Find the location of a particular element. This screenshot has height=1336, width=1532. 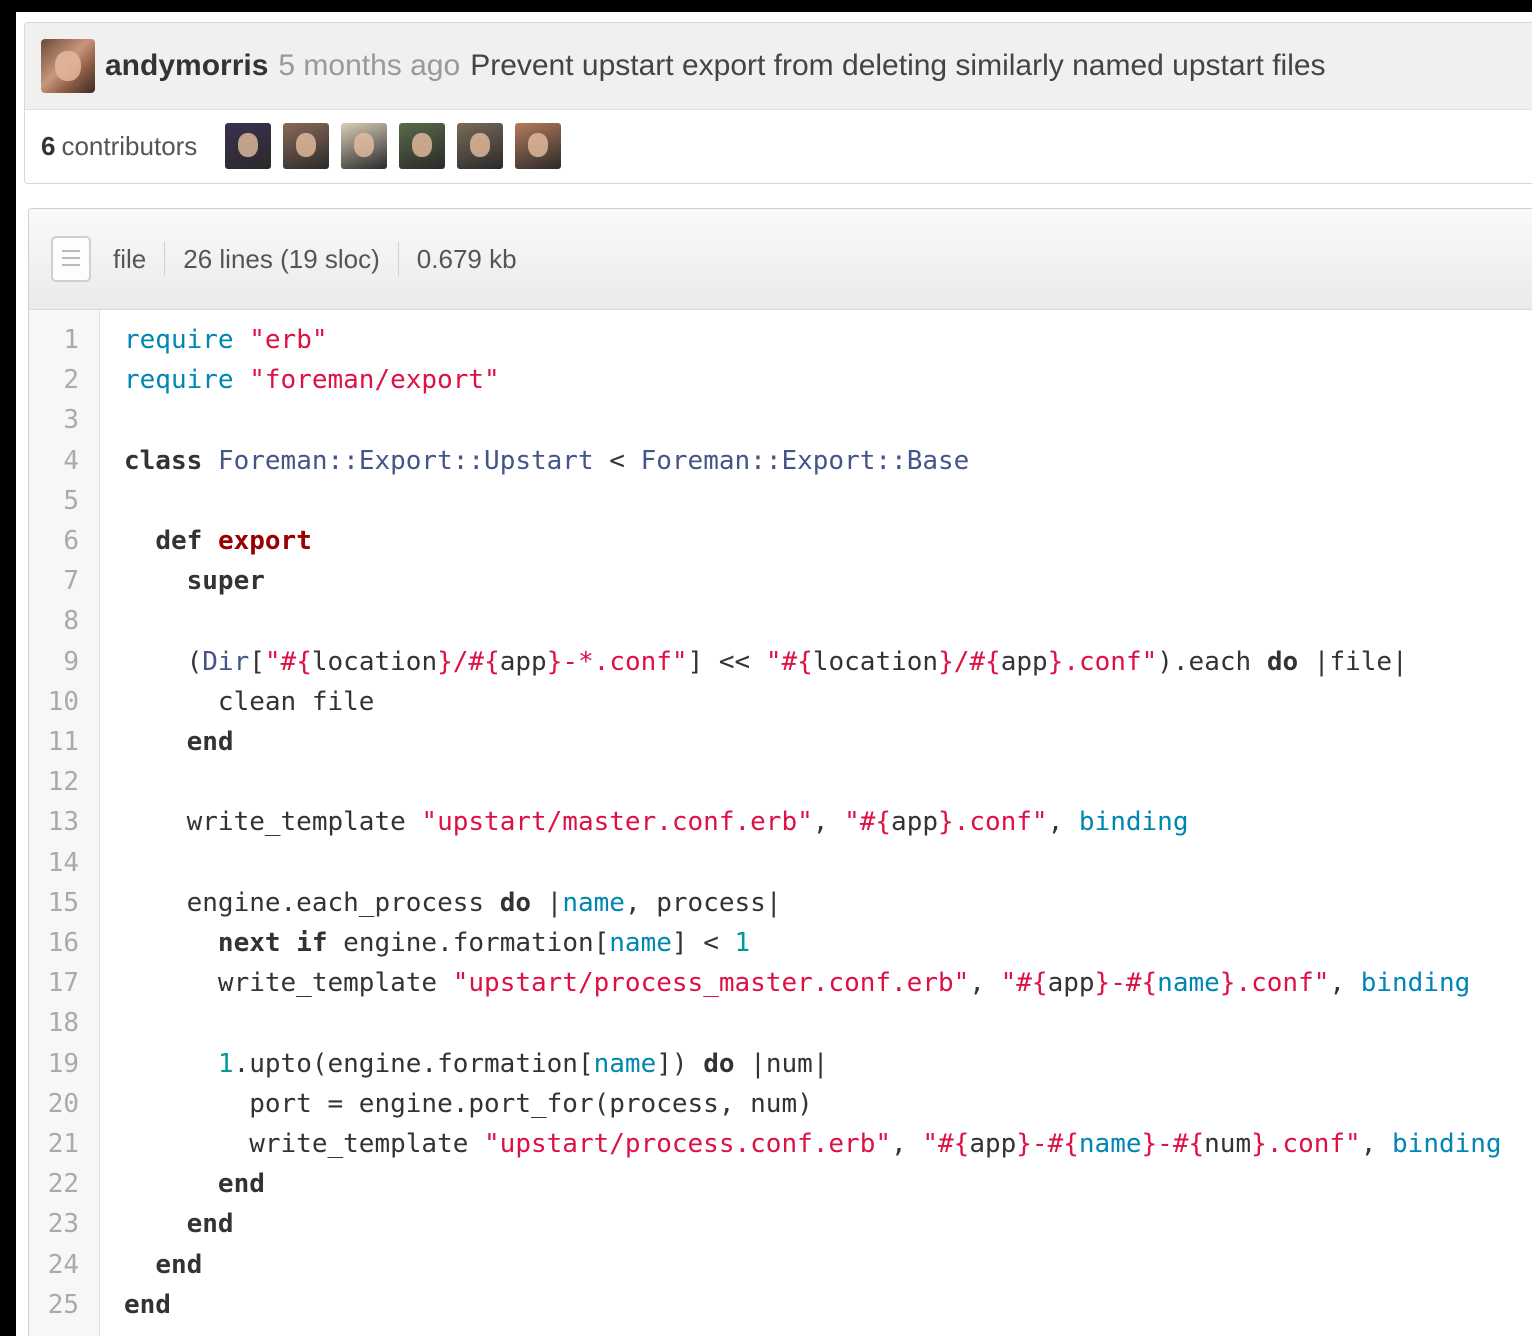

code-token: ] << is located at coordinates (726, 661).